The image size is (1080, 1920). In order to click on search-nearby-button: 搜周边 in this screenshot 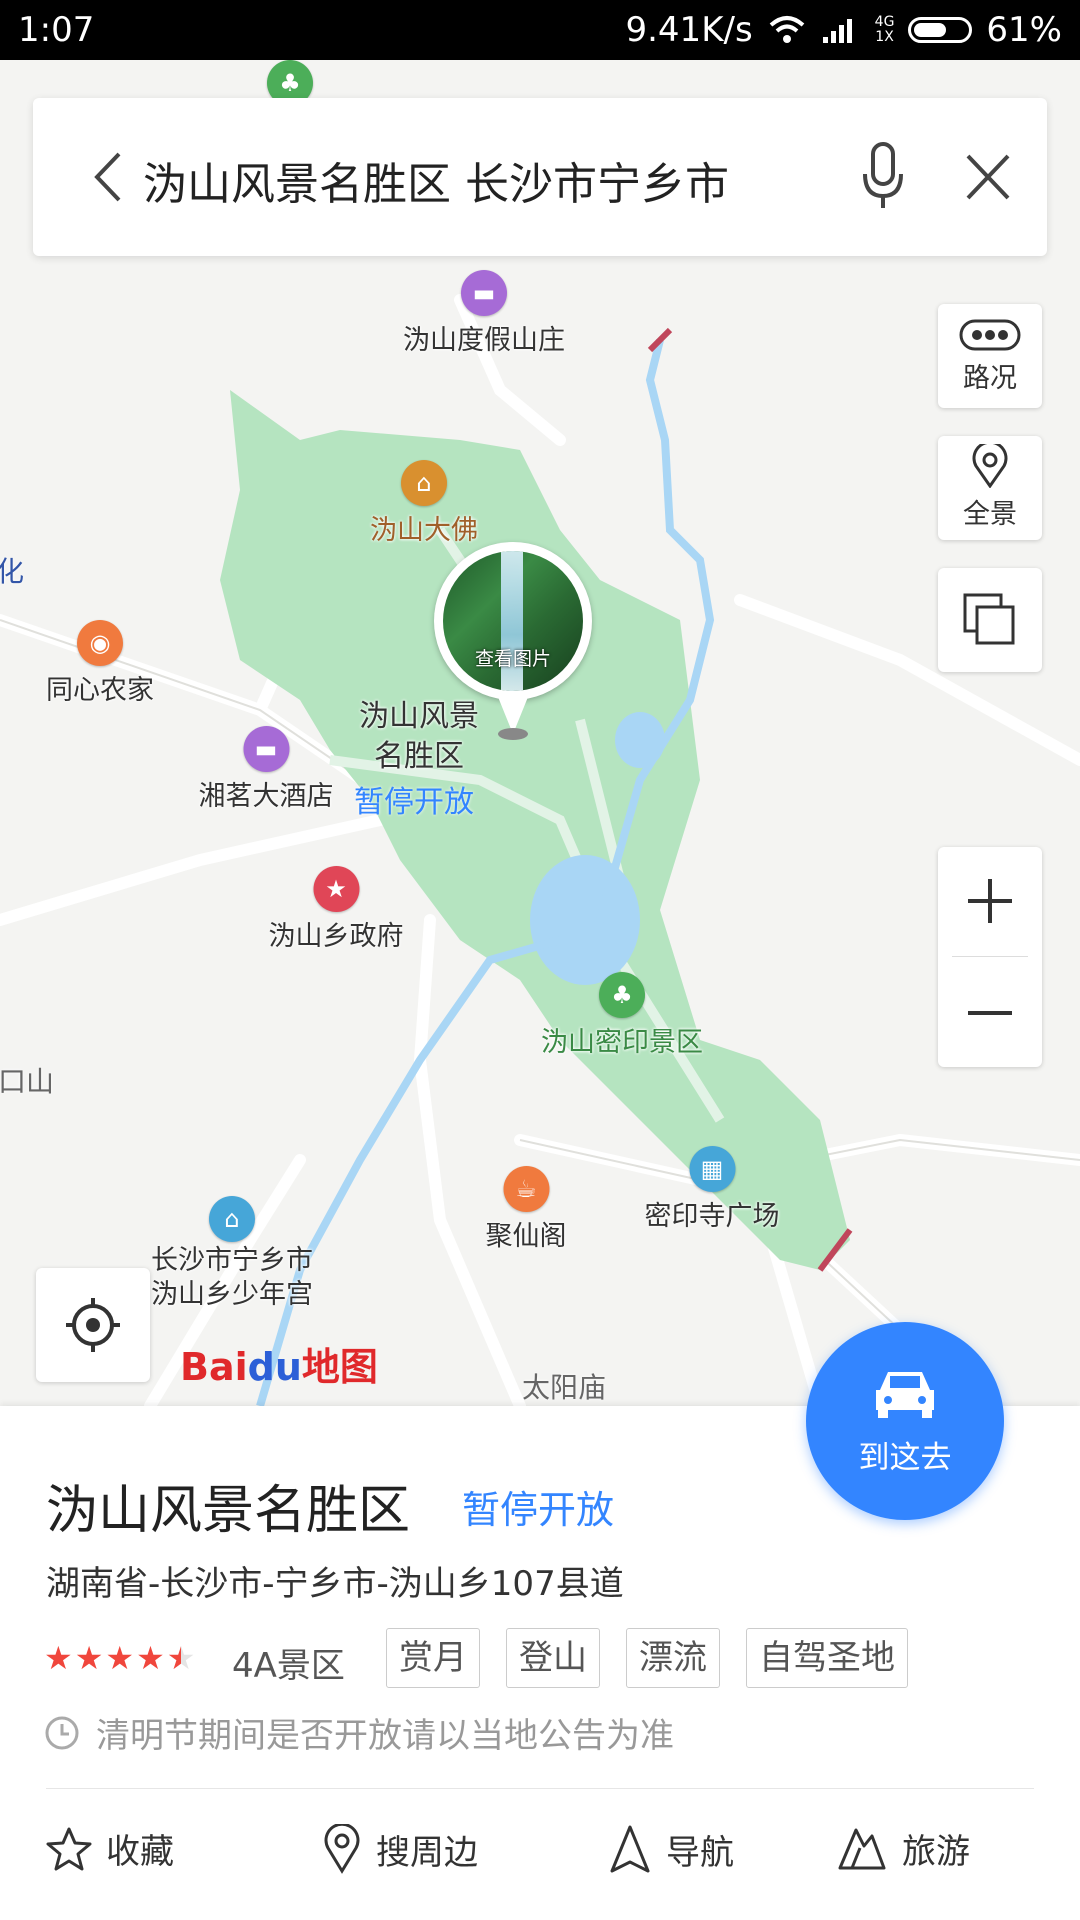, I will do `click(400, 1849)`.